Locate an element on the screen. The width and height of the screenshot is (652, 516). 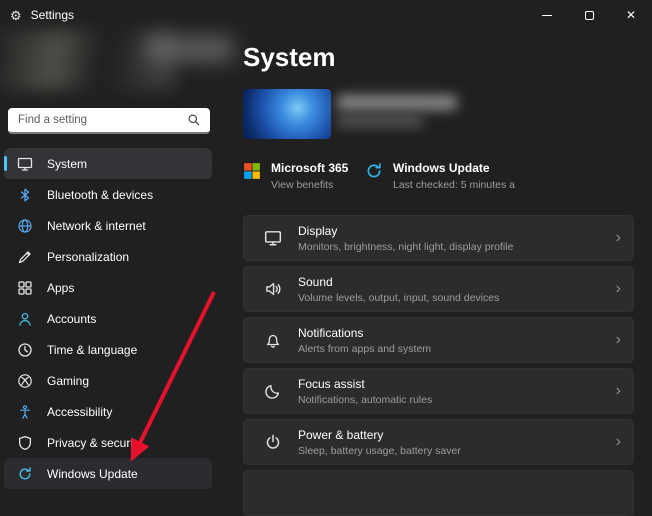
moon-icon is located at coordinates (273, 391).